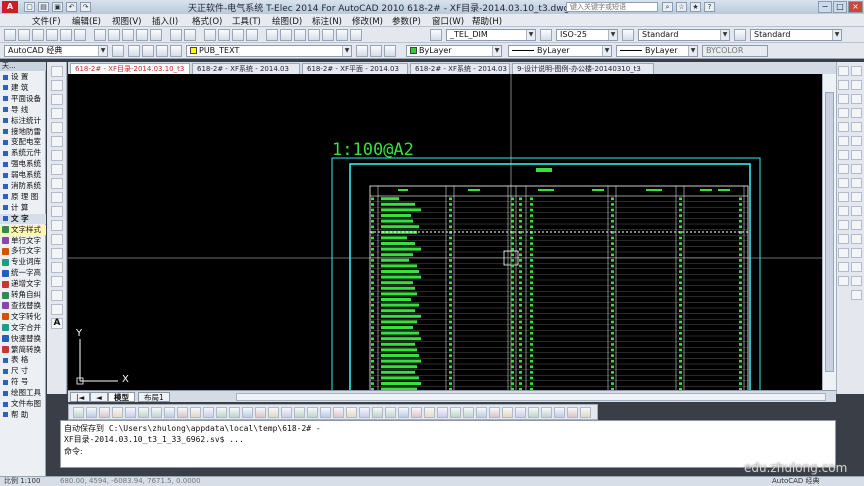  What do you see at coordinates (57, 253) in the screenshot?
I see `point-icon` at bounding box center [57, 253].